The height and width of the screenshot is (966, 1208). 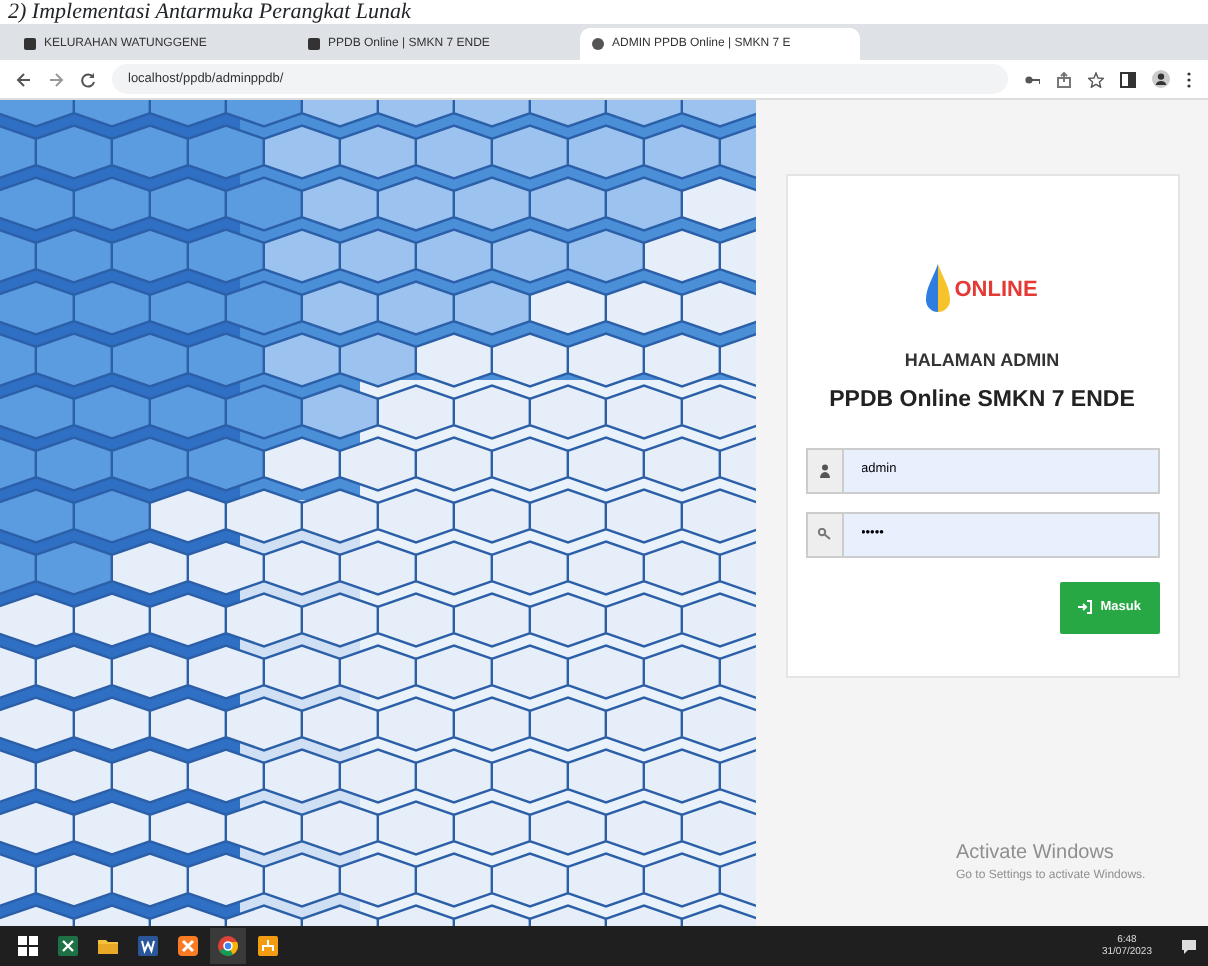 What do you see at coordinates (938, 290) in the screenshot?
I see `logo-icon` at bounding box center [938, 290].